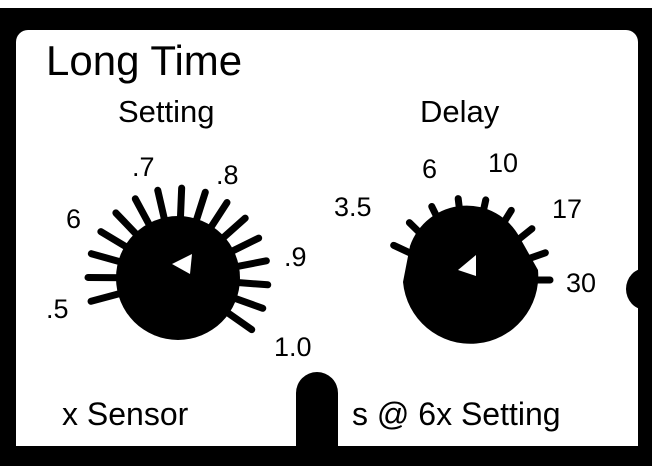 This screenshot has width=652, height=466. Describe the element at coordinates (468, 280) in the screenshot. I see `delay-dial-knob-body` at that location.